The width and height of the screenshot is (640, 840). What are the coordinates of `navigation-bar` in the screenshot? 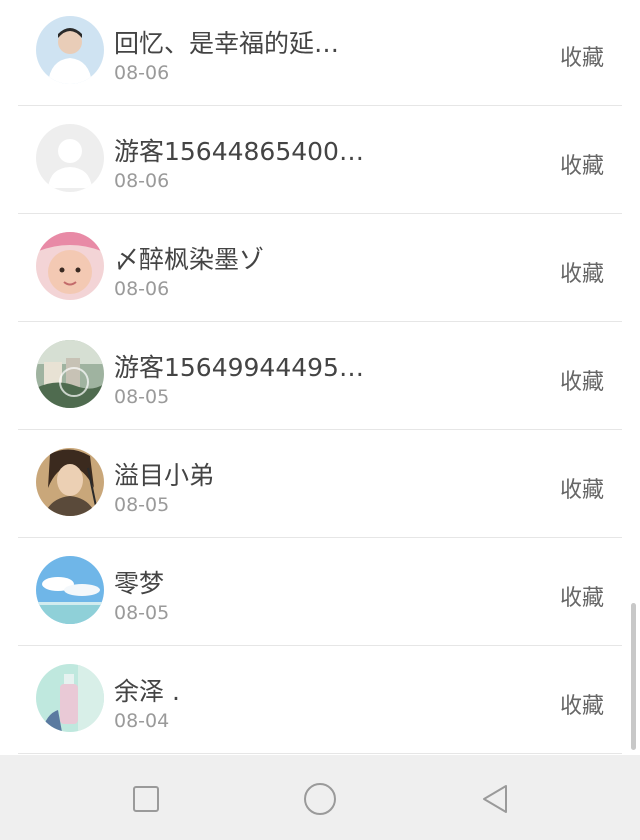 It's located at (320, 797).